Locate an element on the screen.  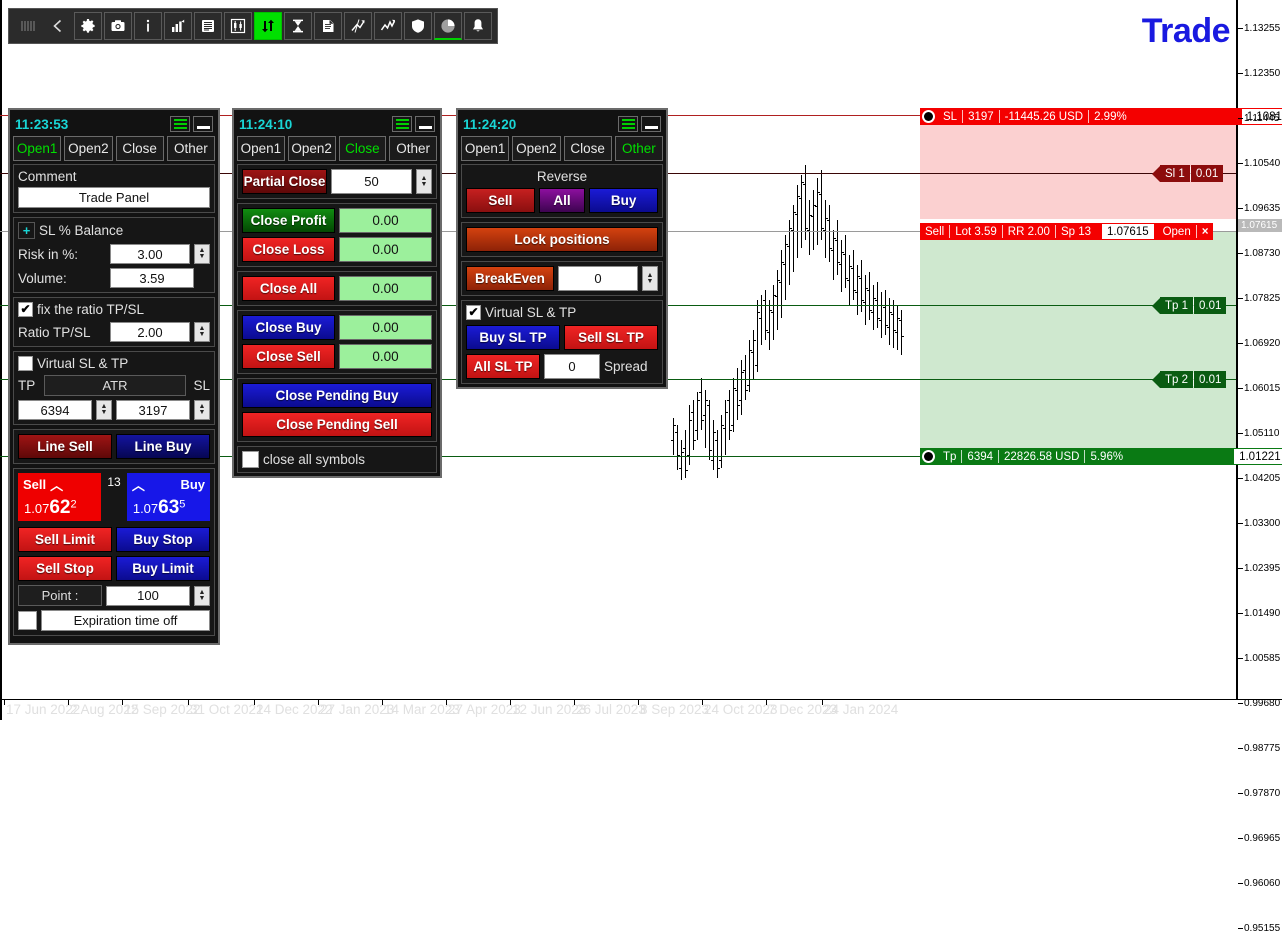
close-sell-button: Close Sell is located at coordinates (288, 356).